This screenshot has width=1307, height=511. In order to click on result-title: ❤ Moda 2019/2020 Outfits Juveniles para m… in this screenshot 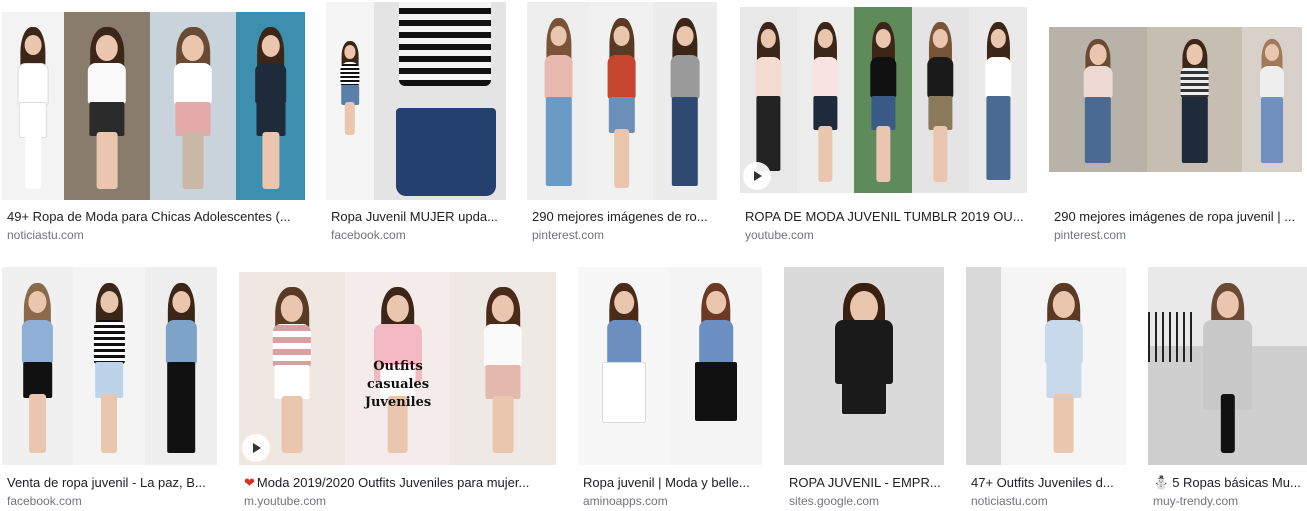, I will do `click(399, 483)`.